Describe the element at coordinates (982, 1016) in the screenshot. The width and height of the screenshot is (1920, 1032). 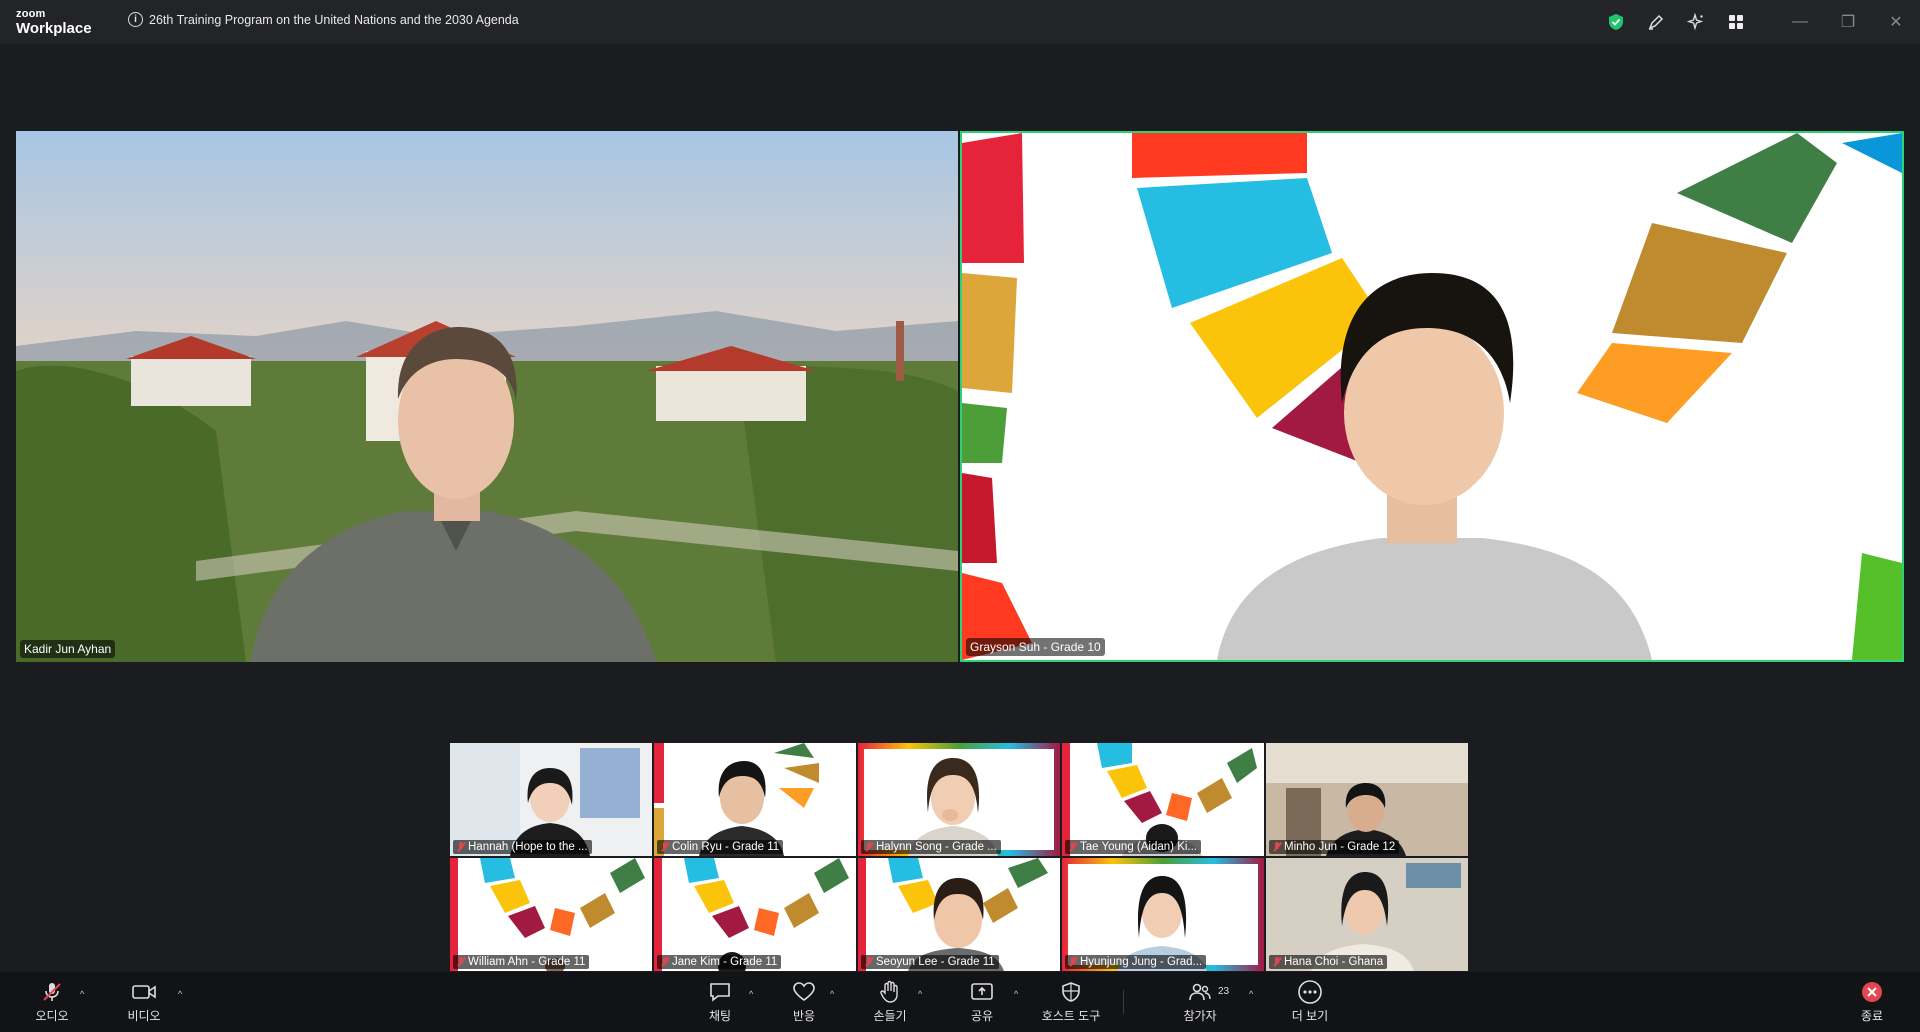
I see `share-label: 공유` at that location.